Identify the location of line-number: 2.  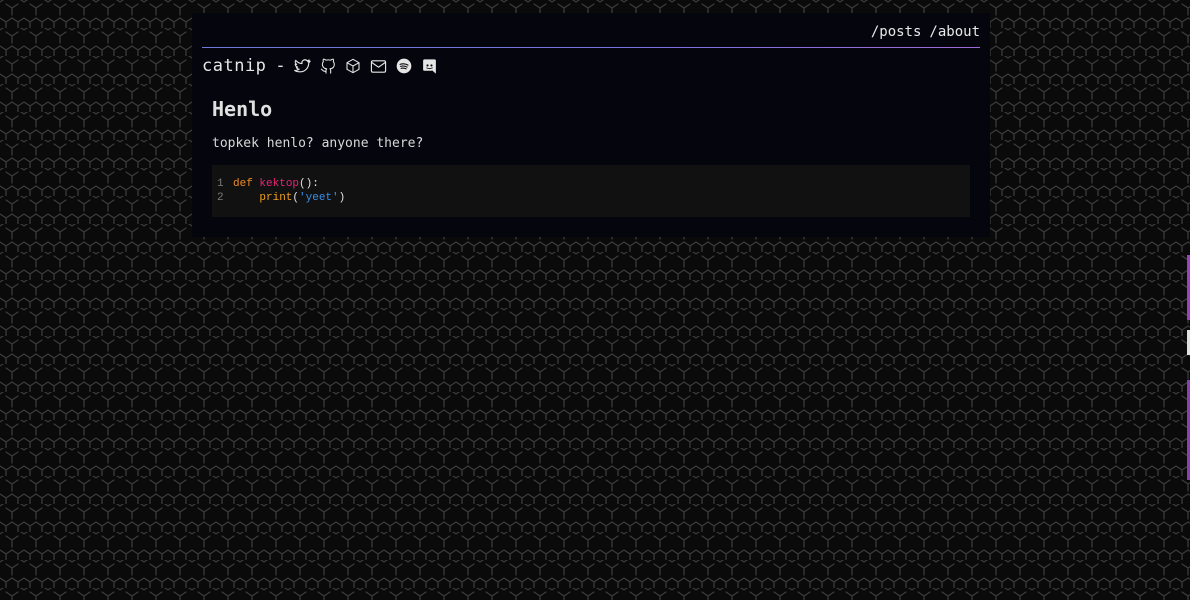
(220, 198).